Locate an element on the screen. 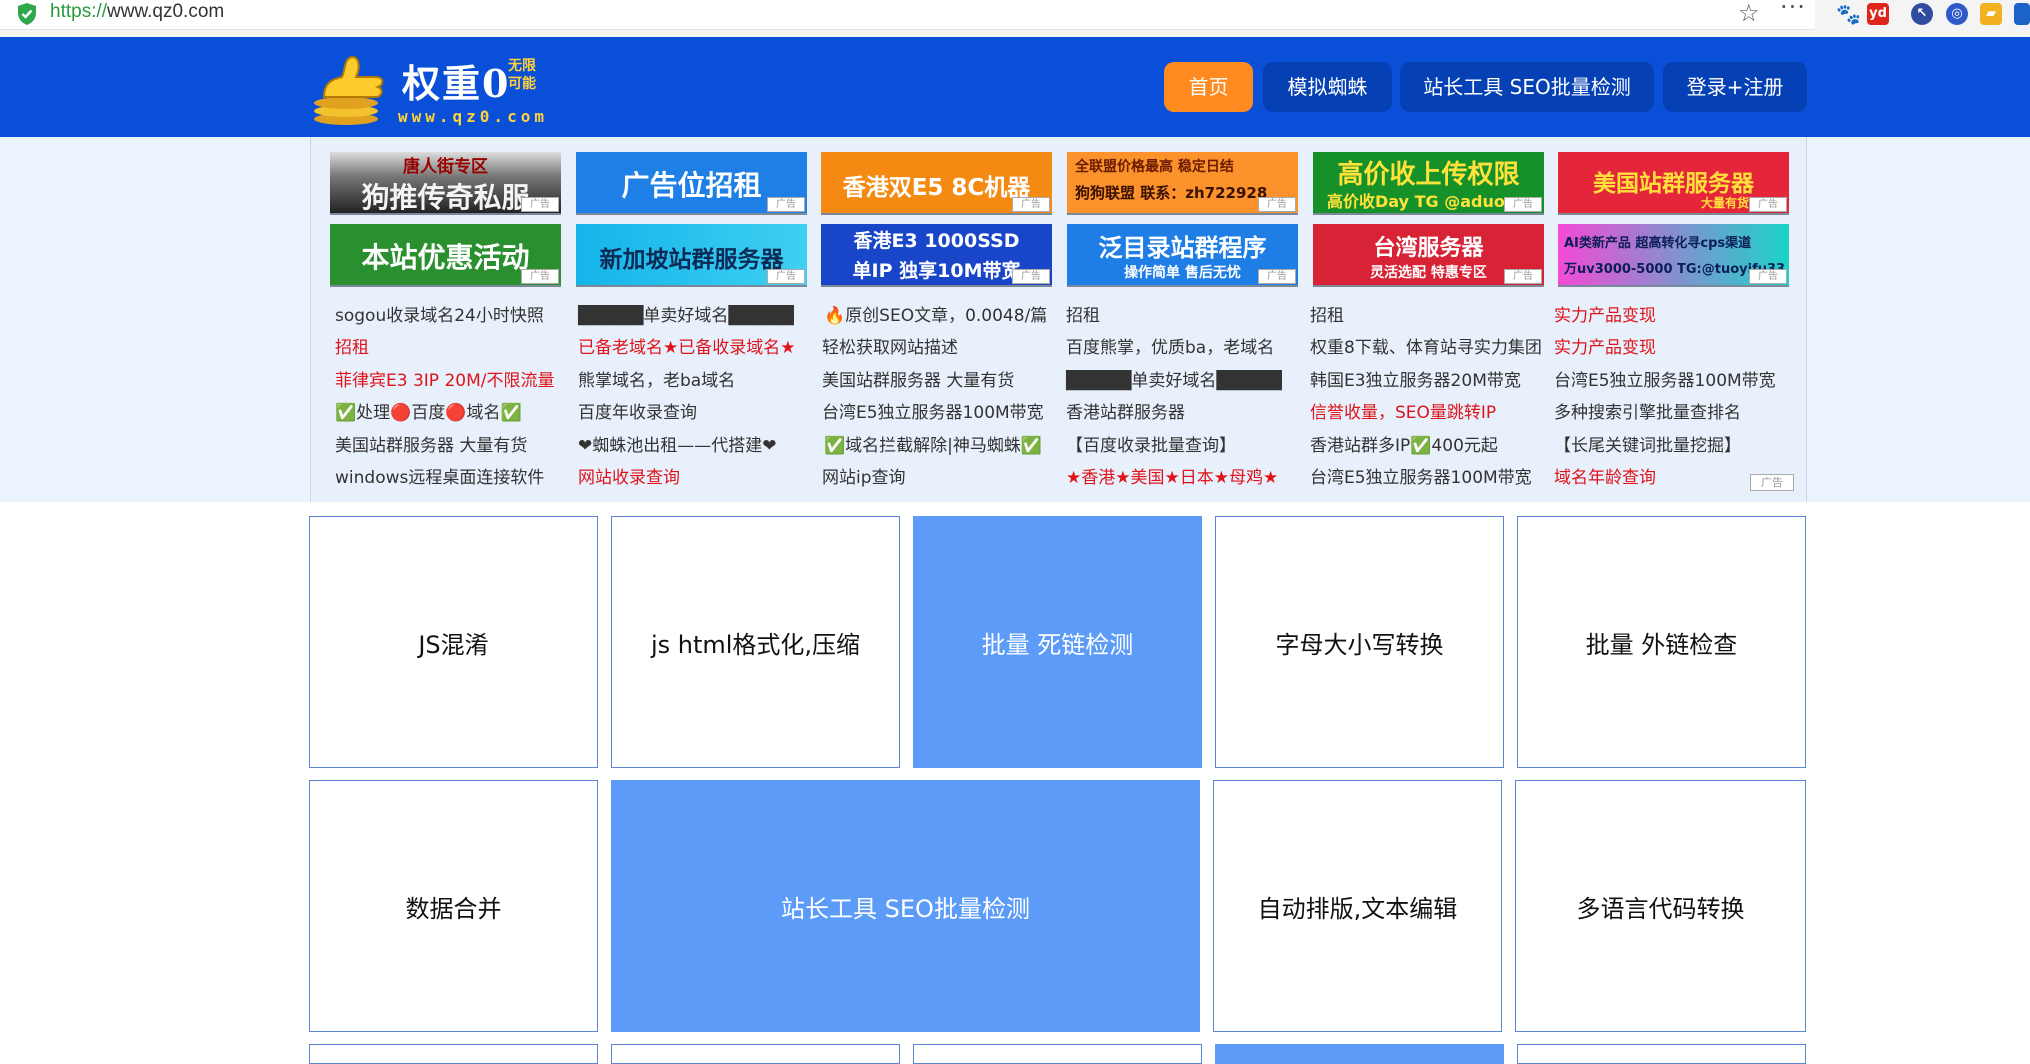 This screenshot has height=1064, width=2030. text-ad-link: 菲律宾E3 3IP 20M/不限流量 is located at coordinates (444, 381).